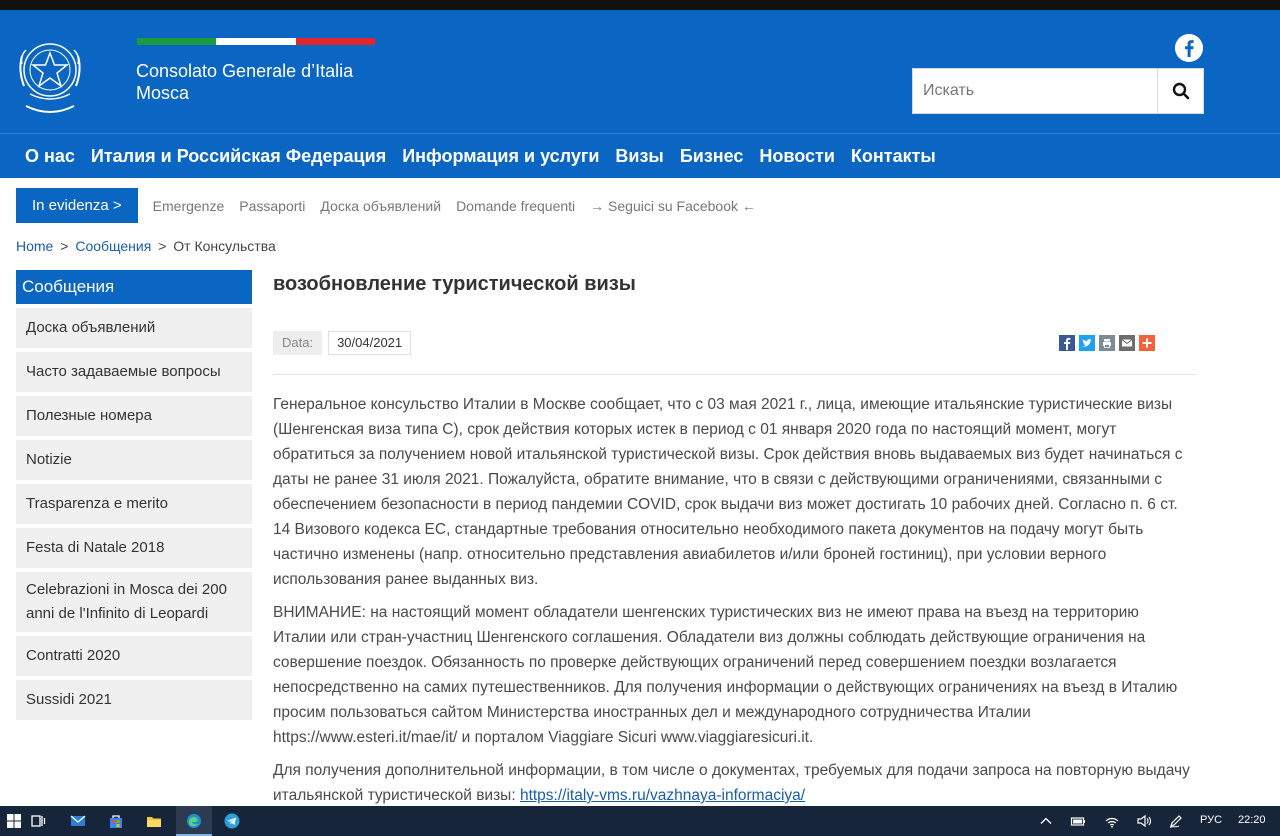 The width and height of the screenshot is (1280, 836). What do you see at coordinates (734, 343) in the screenshot?
I see `article-meta: Data: 30/04/2021` at bounding box center [734, 343].